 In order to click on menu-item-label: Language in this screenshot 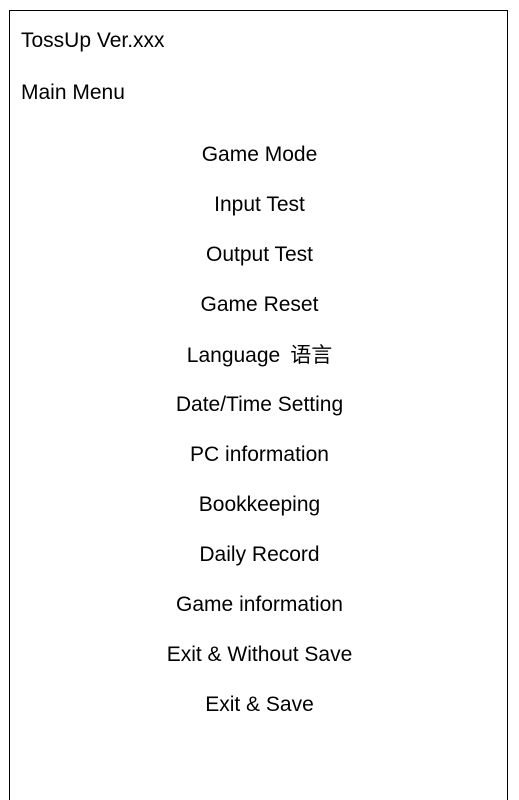, I will do `click(233, 355)`.